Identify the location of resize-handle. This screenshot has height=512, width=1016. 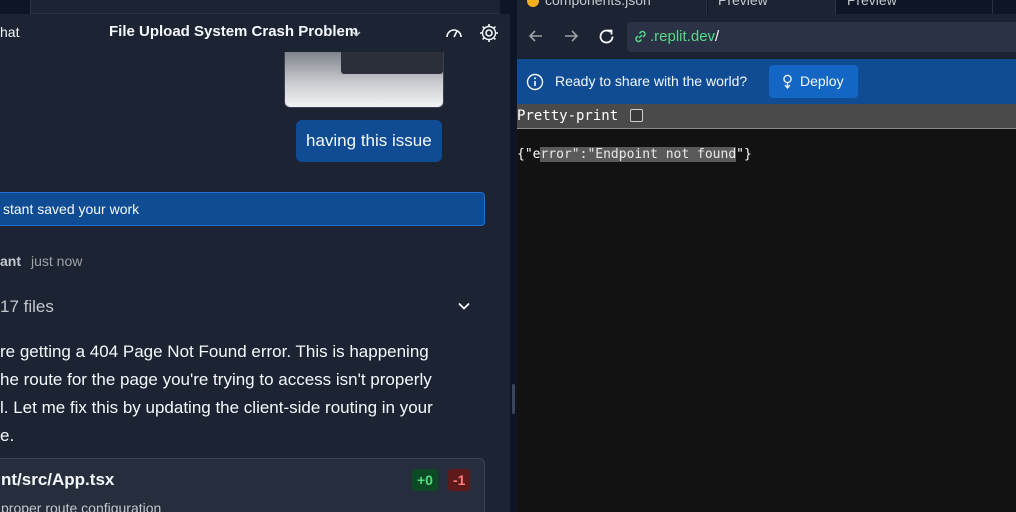
(513, 399).